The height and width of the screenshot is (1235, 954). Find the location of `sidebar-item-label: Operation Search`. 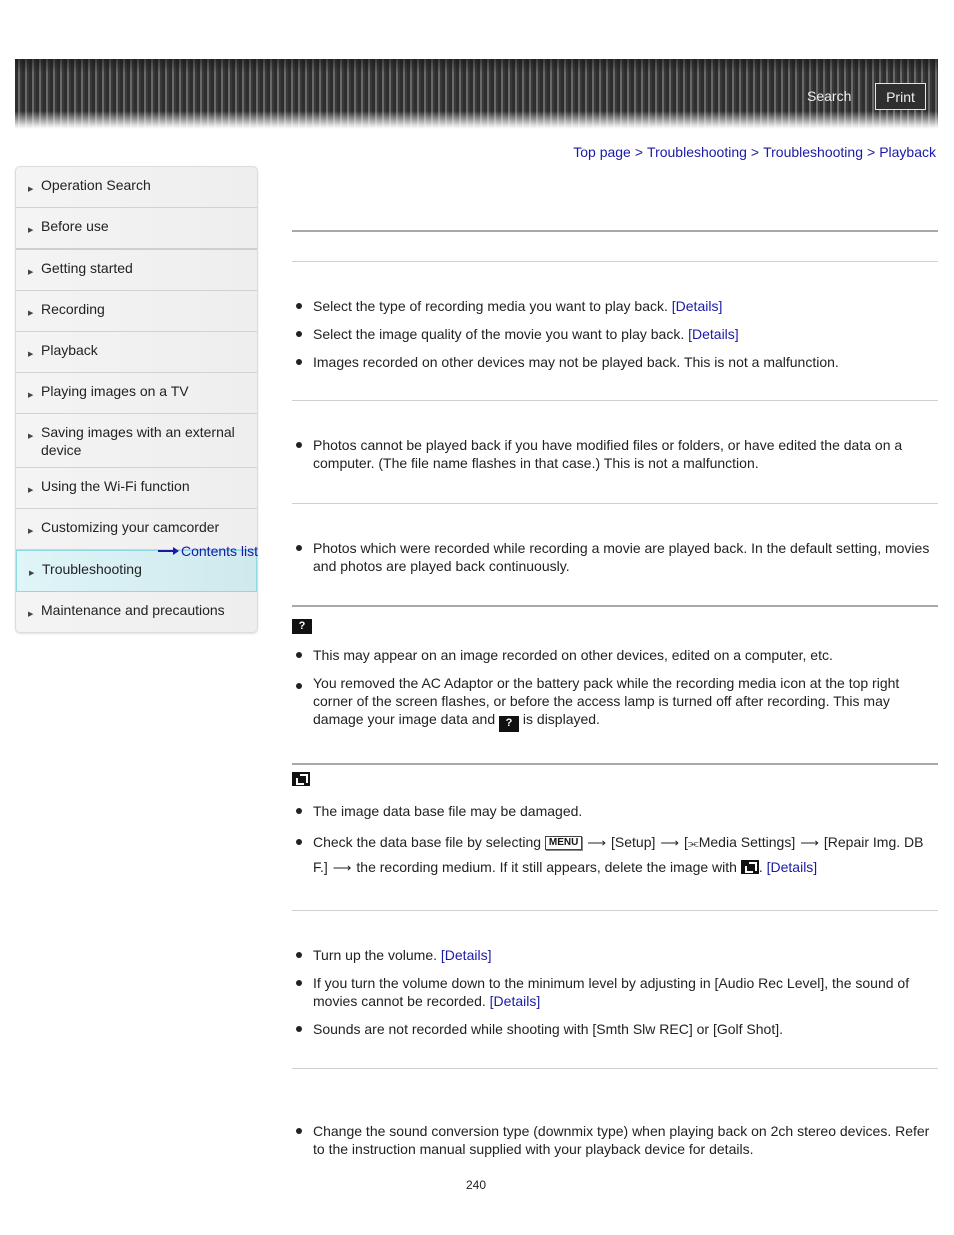

sidebar-item-label: Operation Search is located at coordinates (96, 185).